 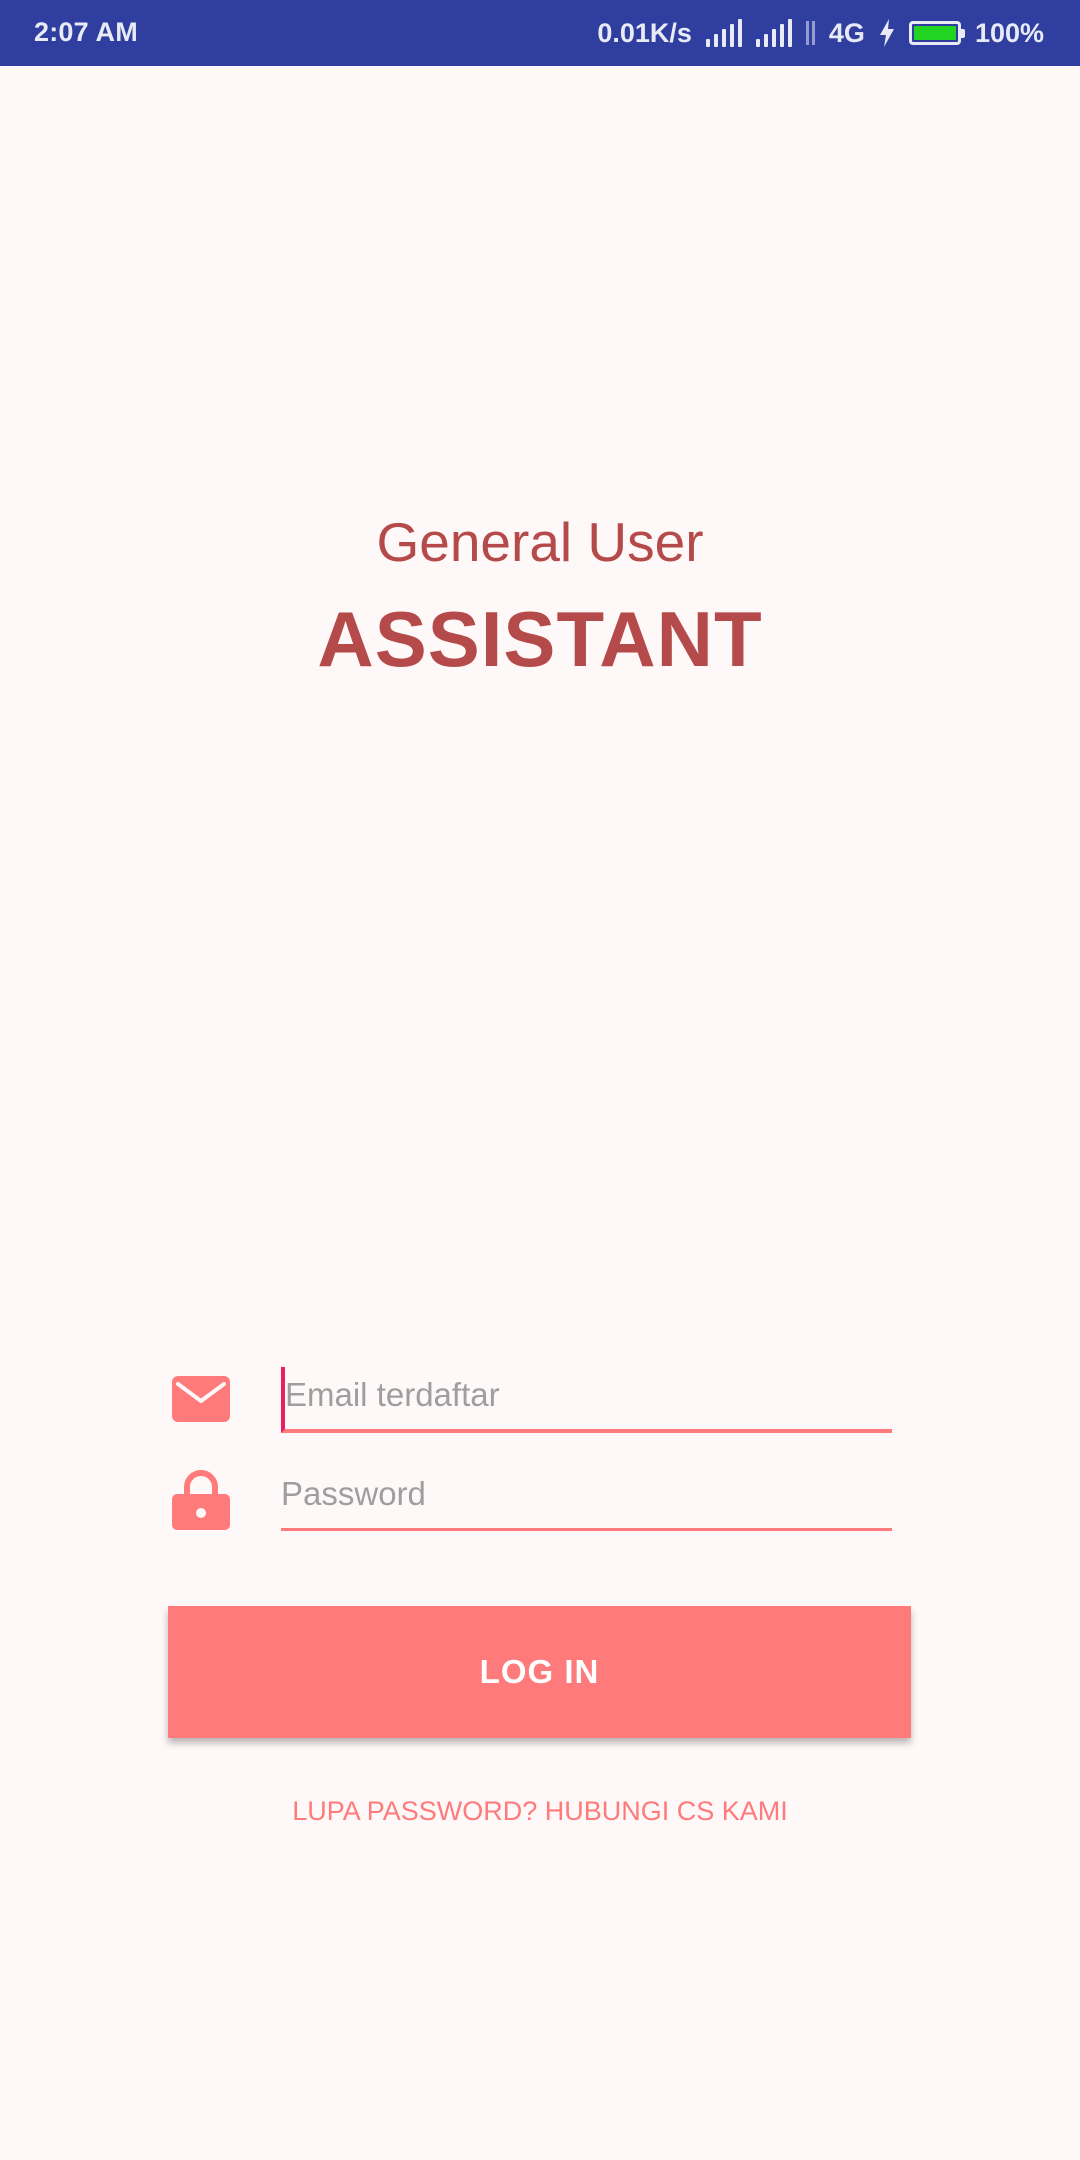 What do you see at coordinates (540, 1811) in the screenshot?
I see `forgot-password-link: LUPA PASSWORD? HUBUNGI CS KAMI` at bounding box center [540, 1811].